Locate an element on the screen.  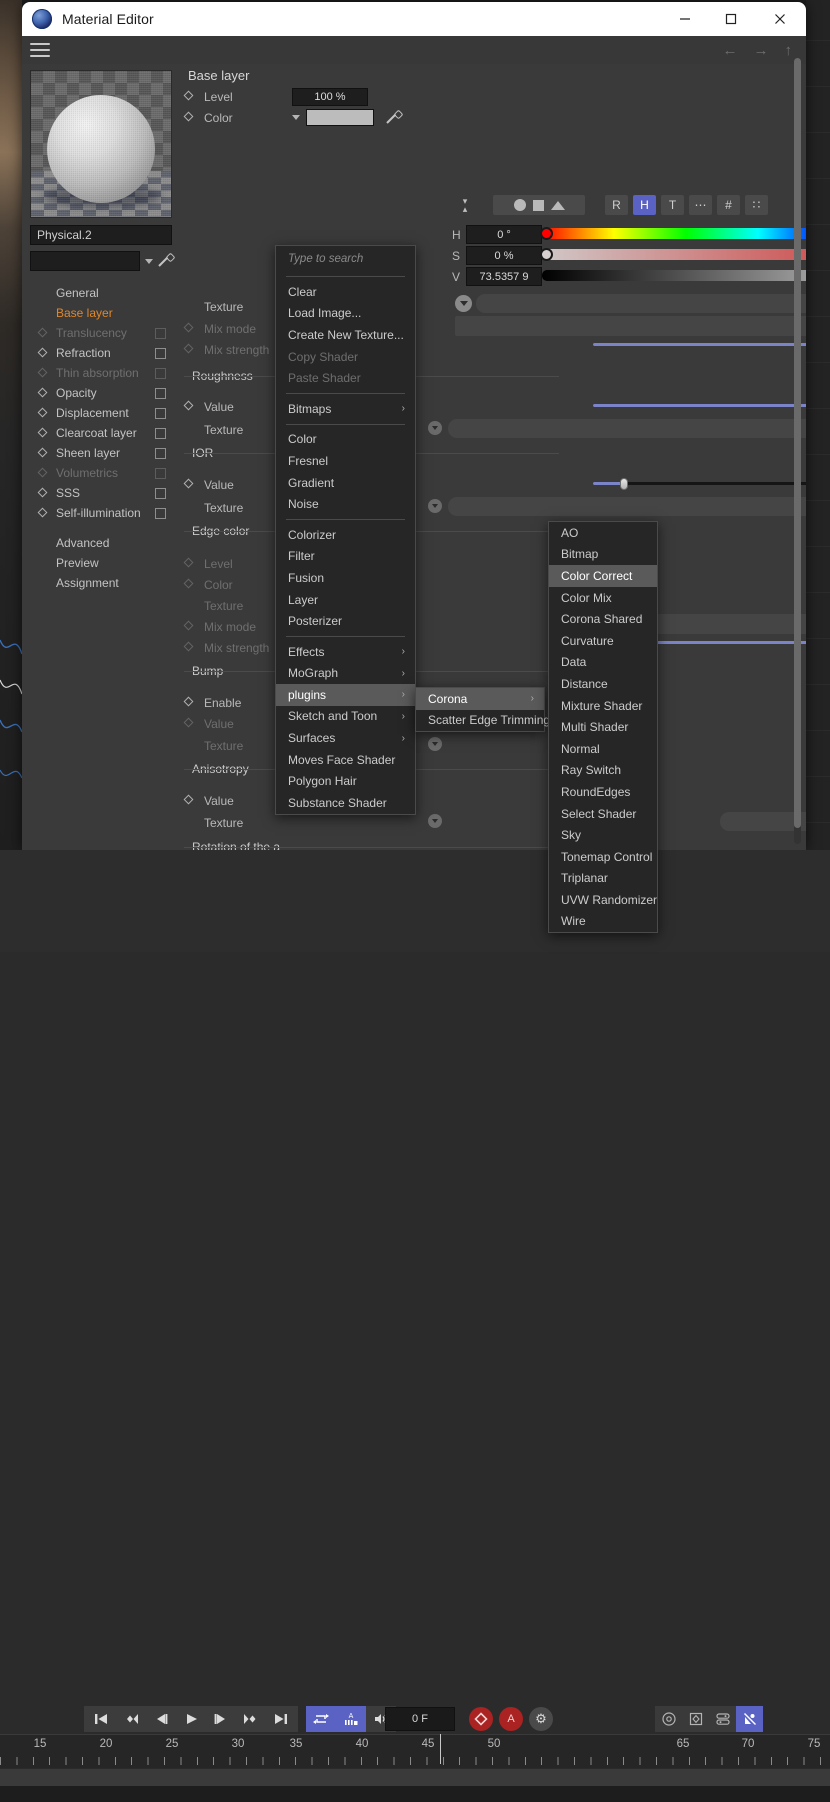
menu-item-surfaces: Surfaces › is located at coordinates (345, 738).